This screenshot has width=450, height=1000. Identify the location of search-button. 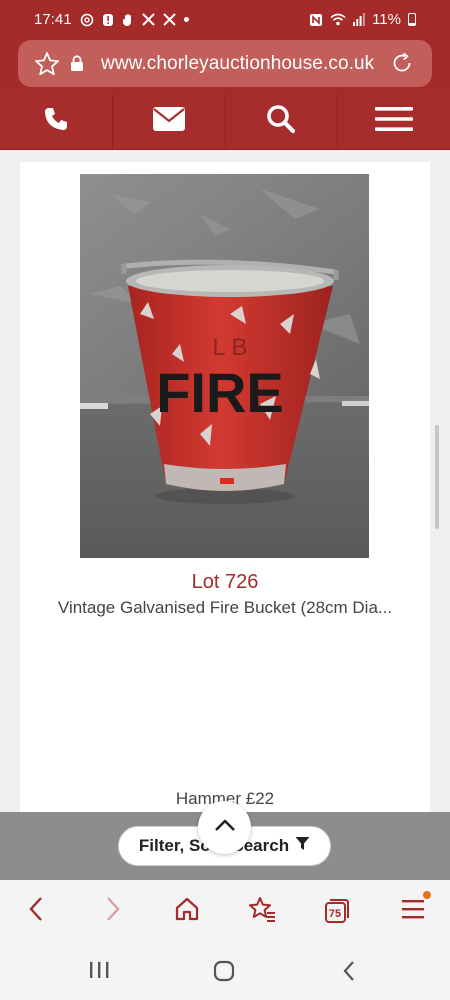
(282, 121).